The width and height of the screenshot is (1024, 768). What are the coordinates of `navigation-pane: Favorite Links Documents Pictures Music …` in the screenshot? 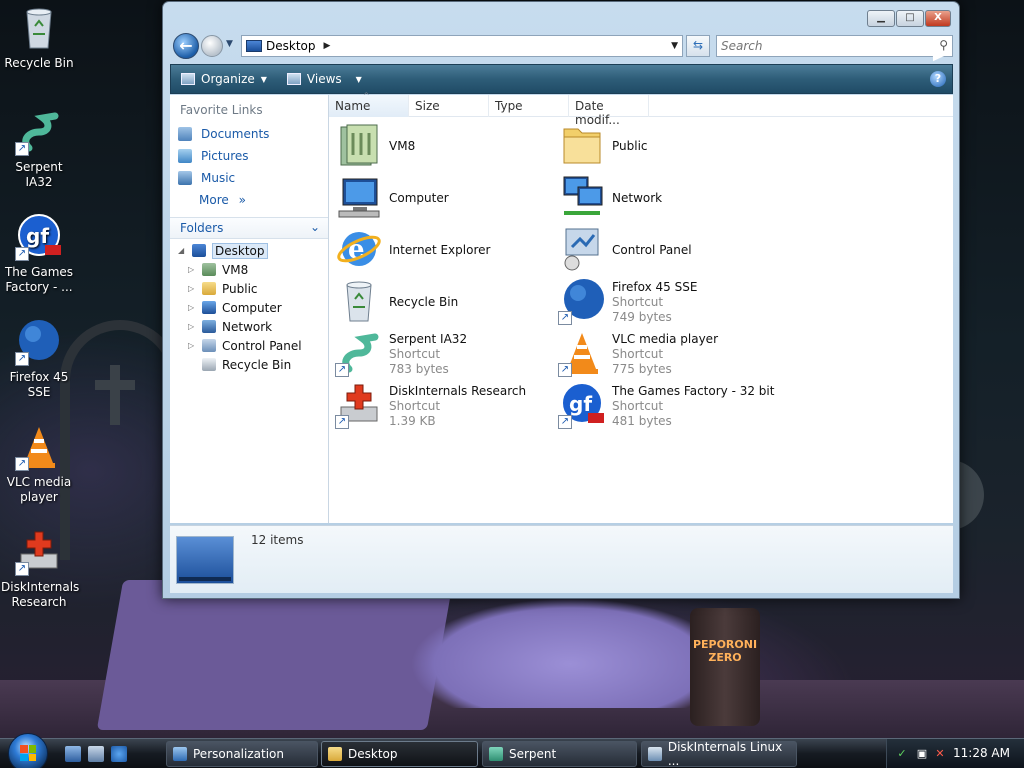 It's located at (249, 309).